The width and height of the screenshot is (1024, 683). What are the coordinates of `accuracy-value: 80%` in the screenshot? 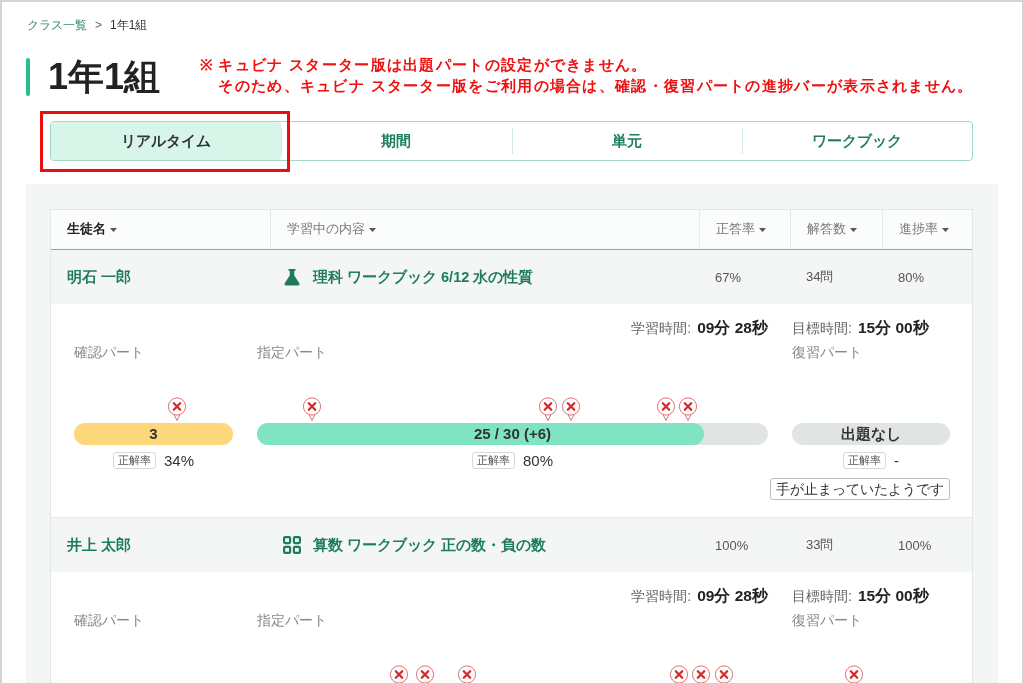 It's located at (538, 460).